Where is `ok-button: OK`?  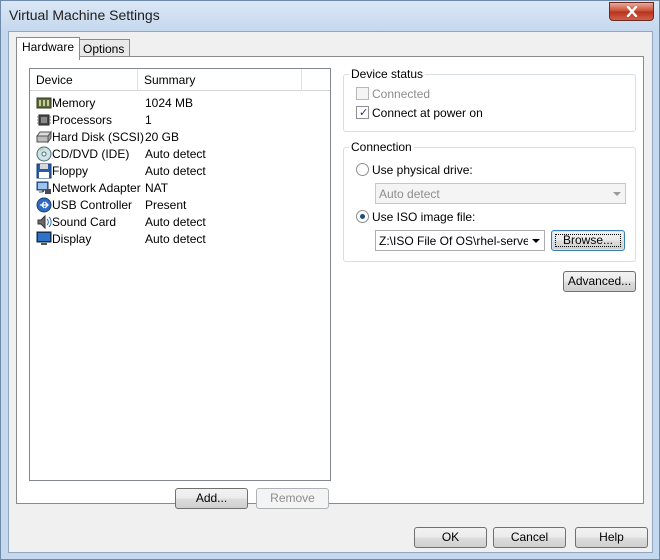
ok-button: OK is located at coordinates (450, 537).